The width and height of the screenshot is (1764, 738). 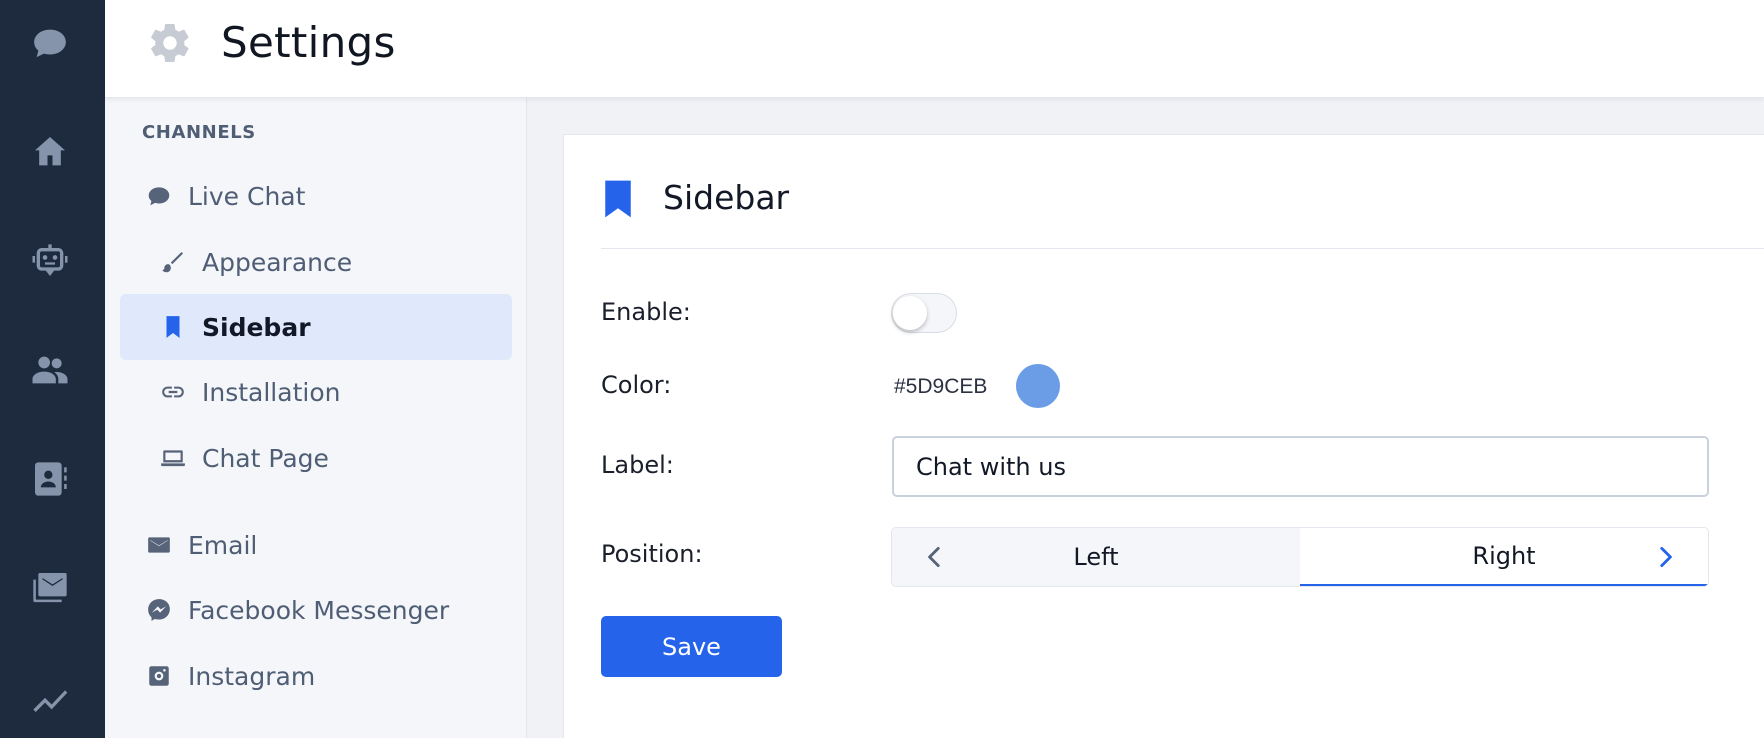 What do you see at coordinates (50, 697) in the screenshot?
I see `analytics-icon` at bounding box center [50, 697].